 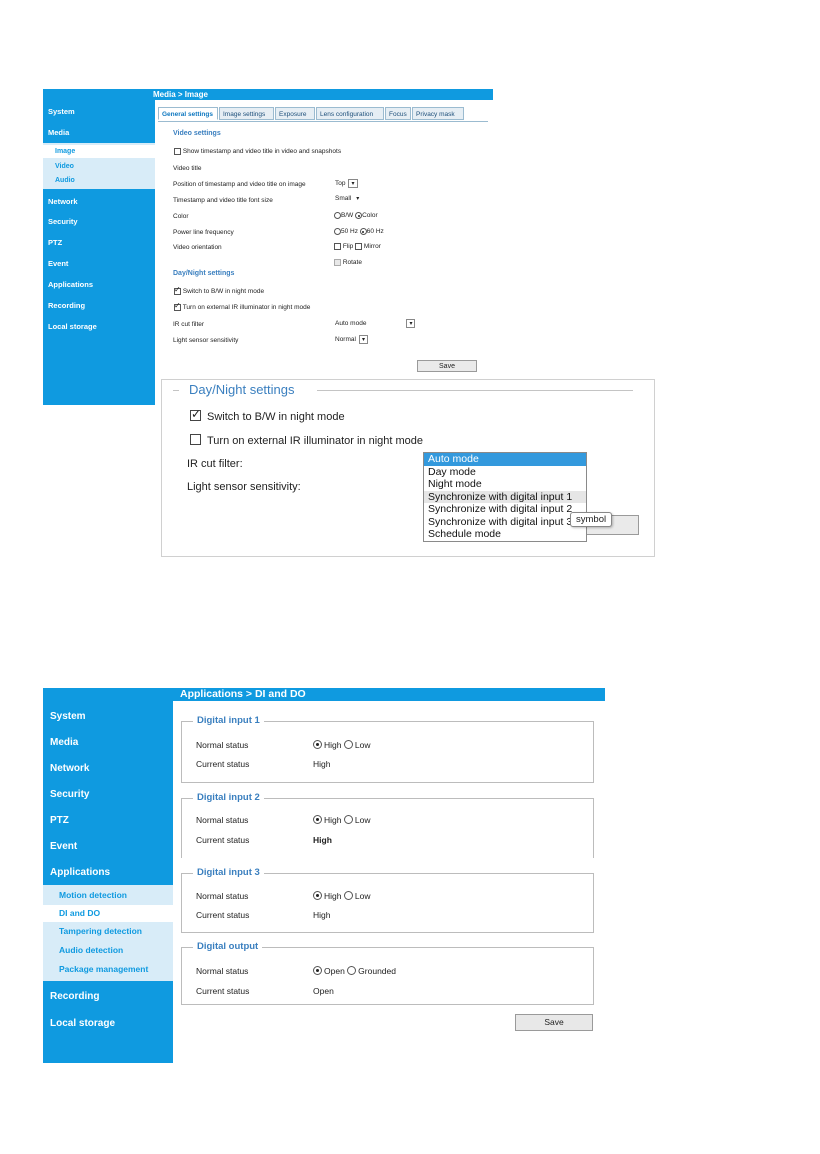 What do you see at coordinates (351, 323) in the screenshot?
I see `ir-cut-value: Auto mode` at bounding box center [351, 323].